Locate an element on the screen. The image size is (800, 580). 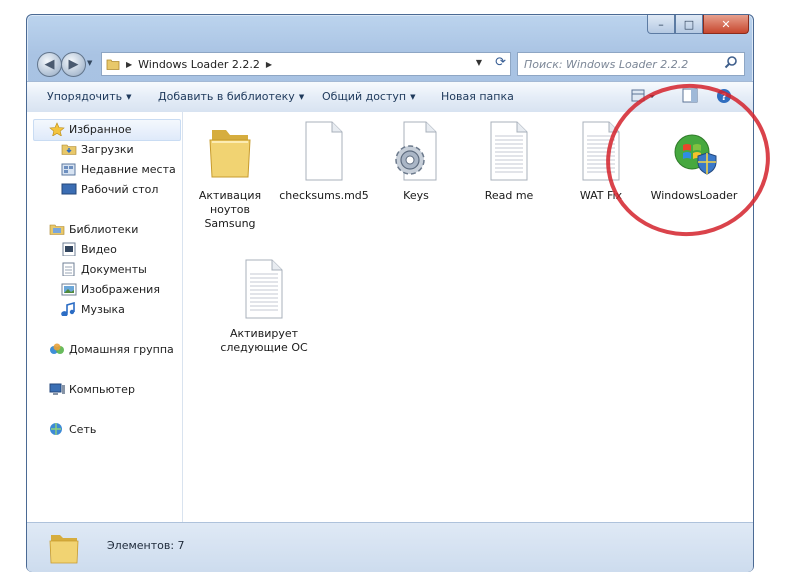
nav-item-network: Сеть is located at coordinates (72, 429).